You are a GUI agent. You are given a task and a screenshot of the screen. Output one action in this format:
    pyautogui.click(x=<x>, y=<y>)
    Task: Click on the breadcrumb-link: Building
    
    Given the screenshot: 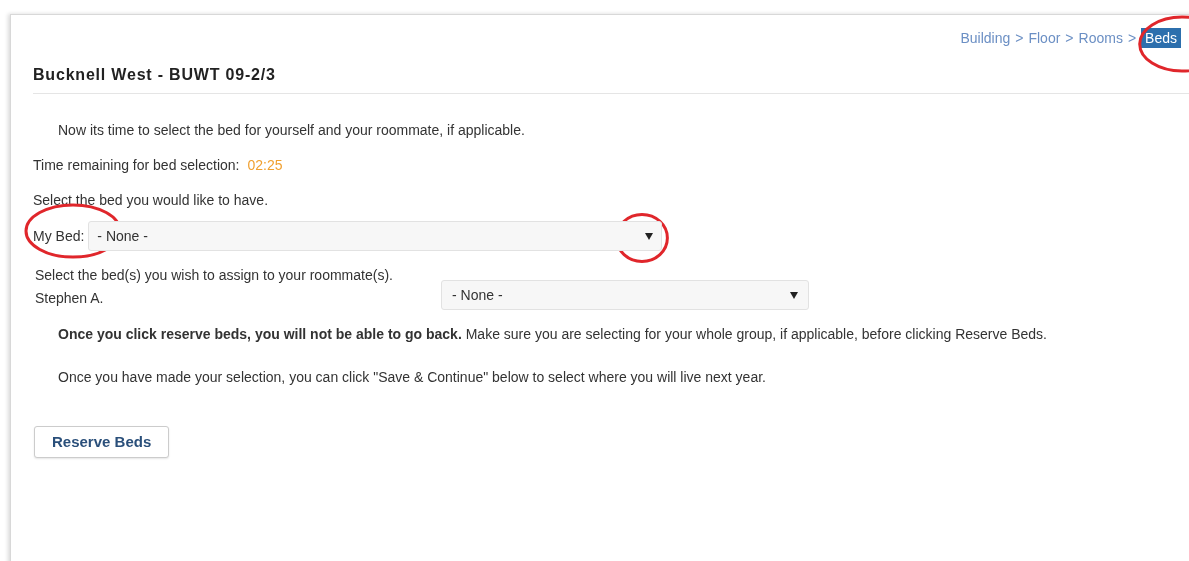 What is the action you would take?
    pyautogui.click(x=985, y=37)
    